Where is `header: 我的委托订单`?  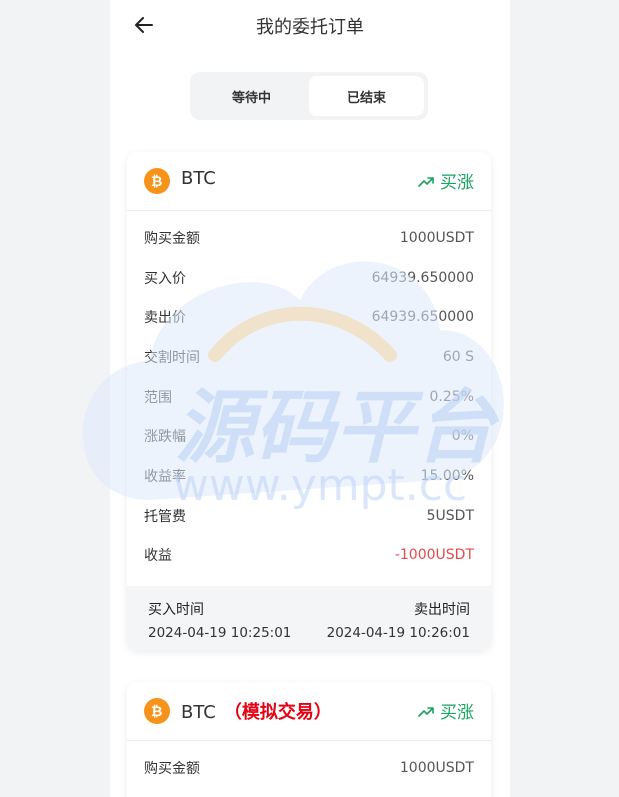
header: 我的委托订单 is located at coordinates (310, 26).